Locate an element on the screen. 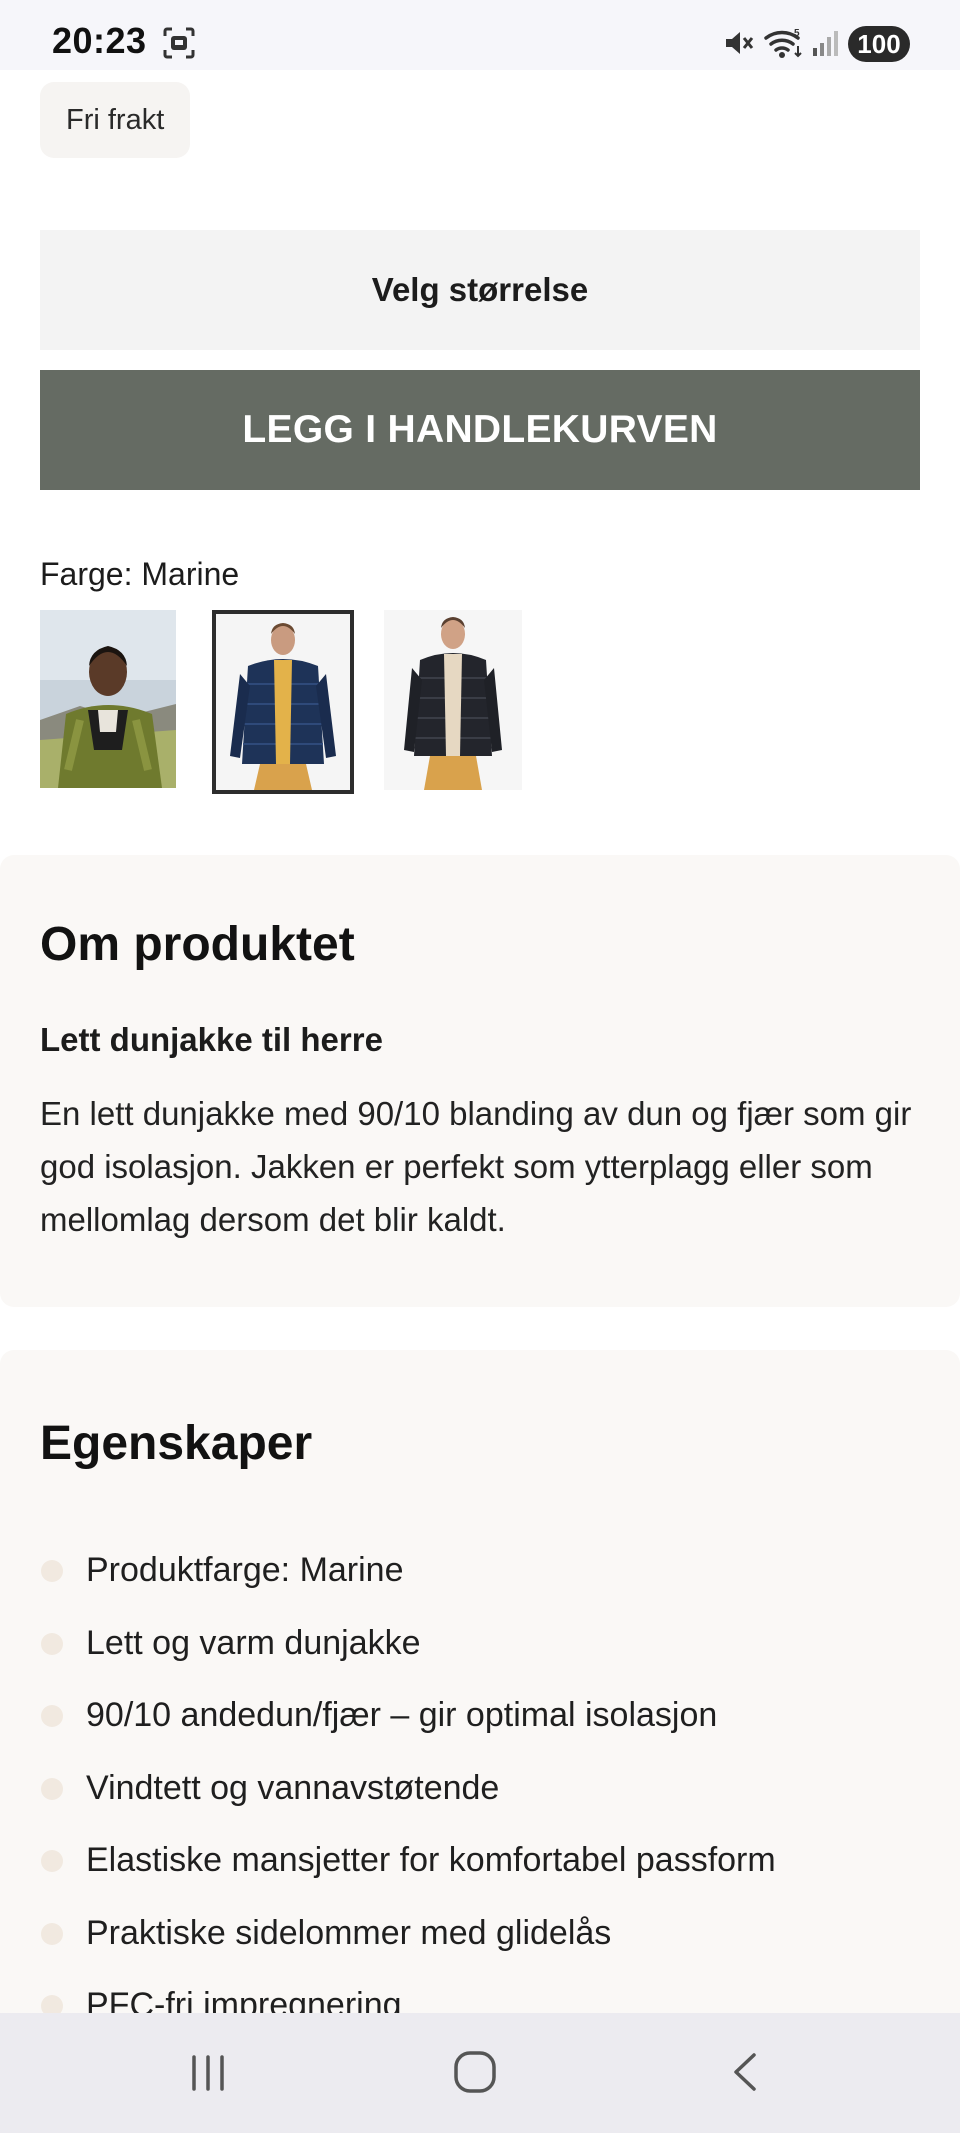  recents-icon is located at coordinates (208, 2073).